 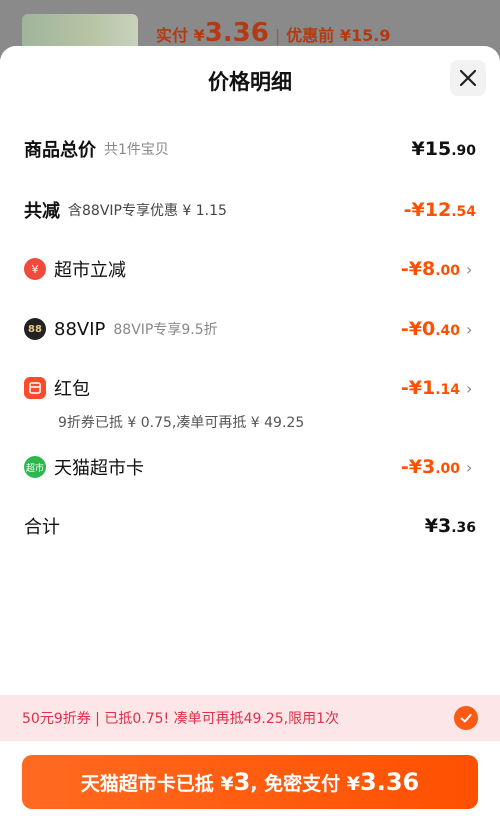 What do you see at coordinates (60, 150) in the screenshot?
I see `total-label: 商品总价` at bounding box center [60, 150].